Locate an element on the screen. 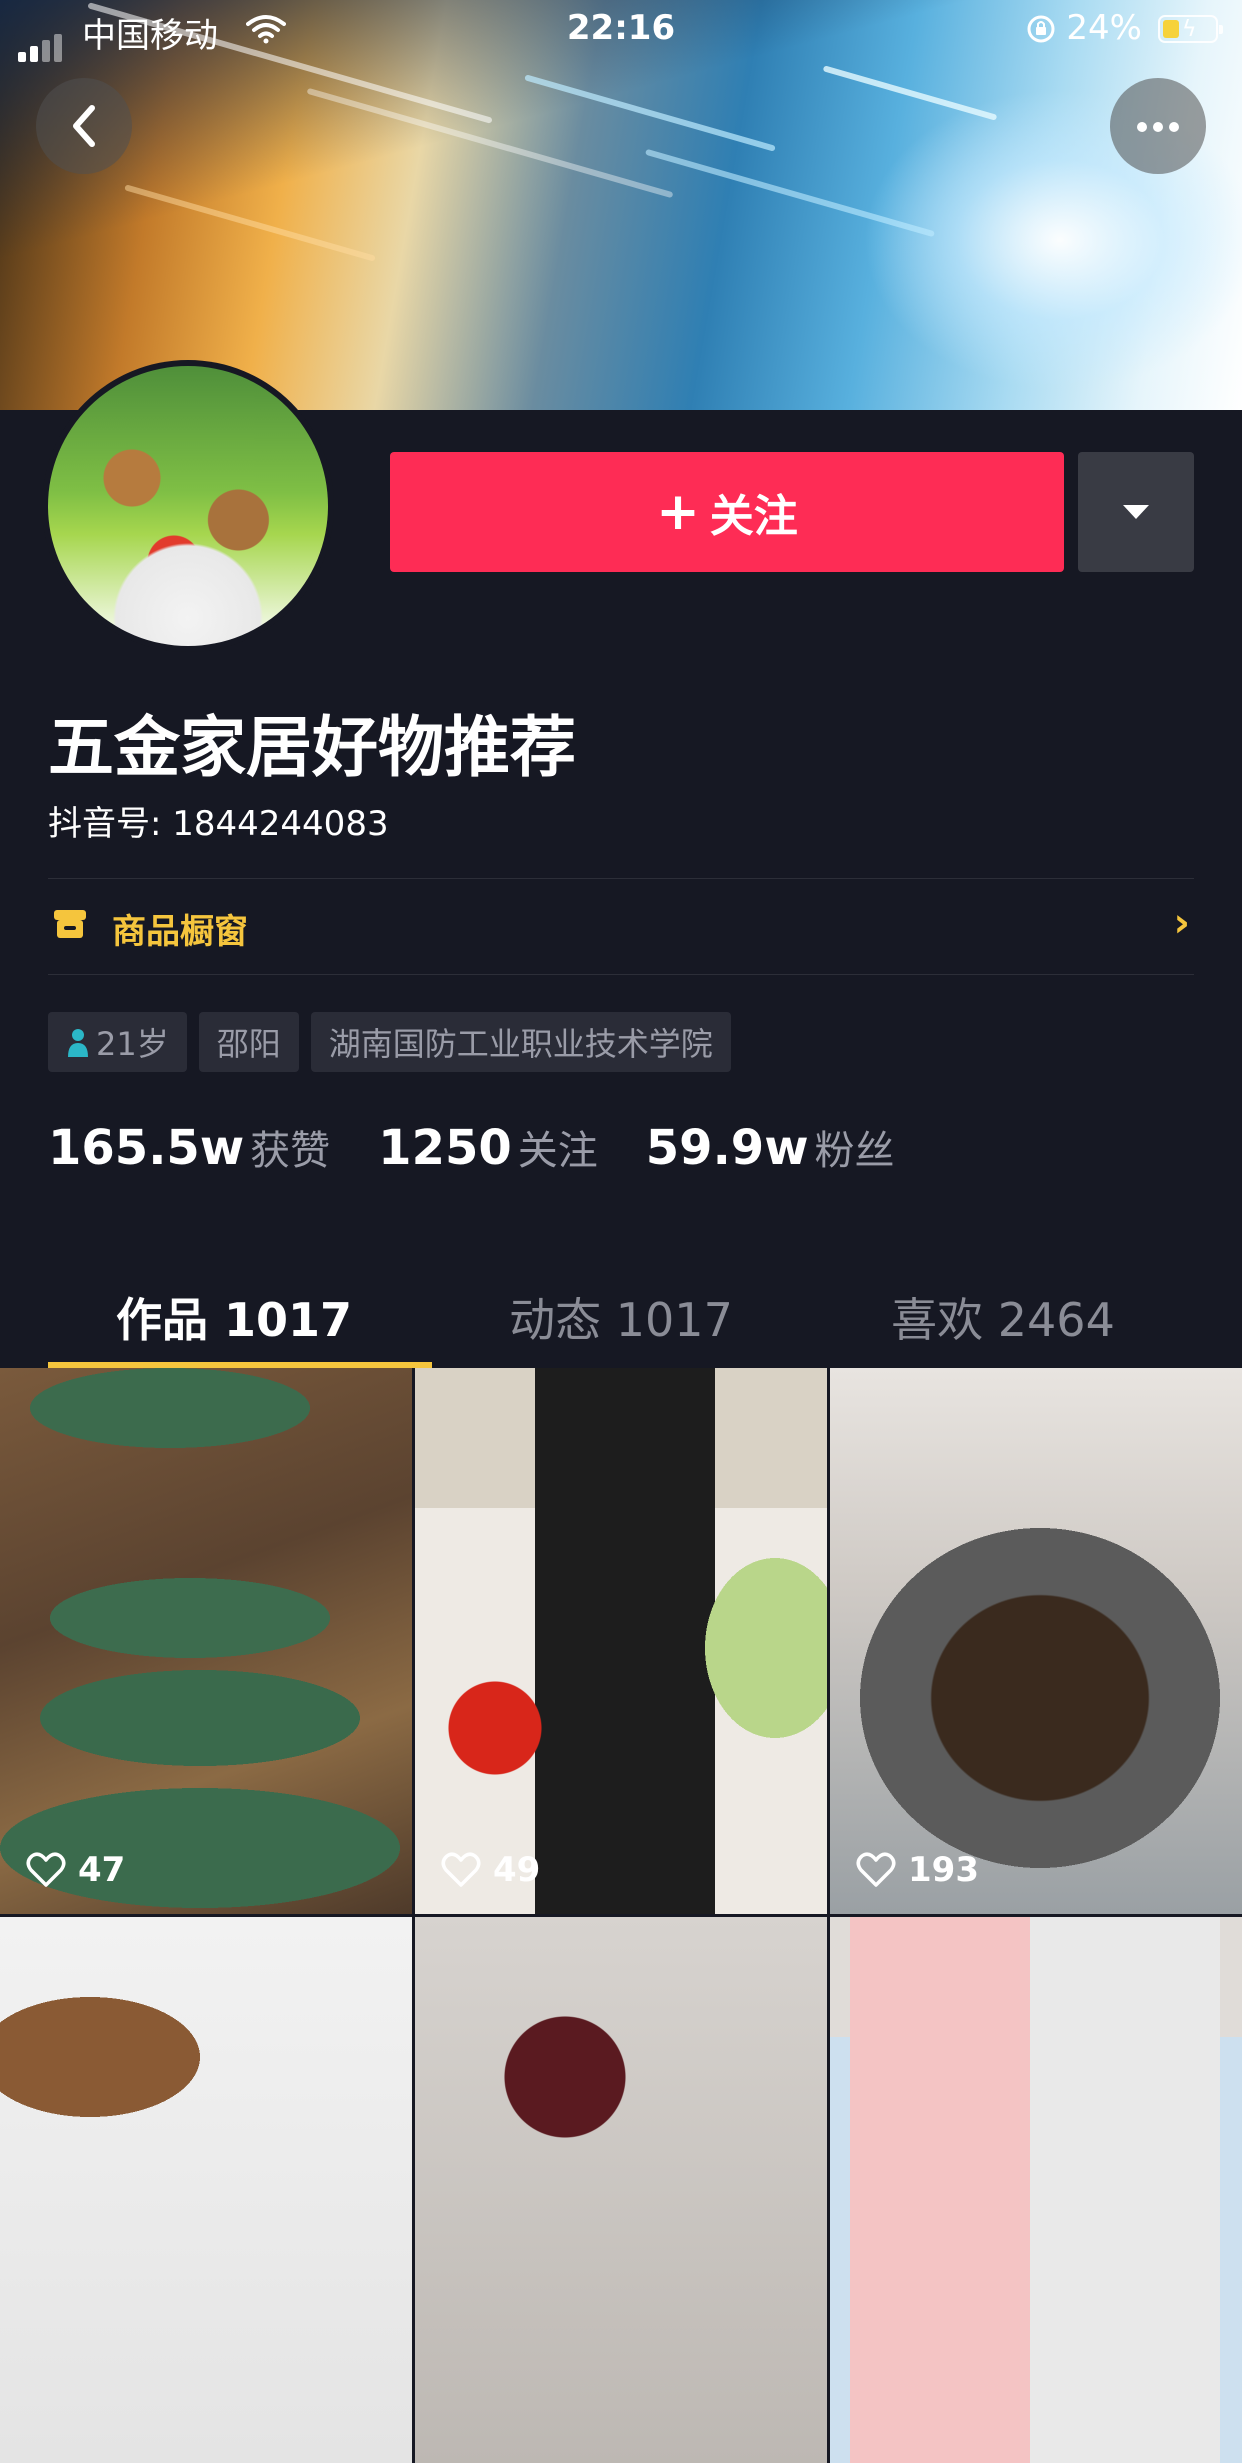  more-icon is located at coordinates (1158, 126).